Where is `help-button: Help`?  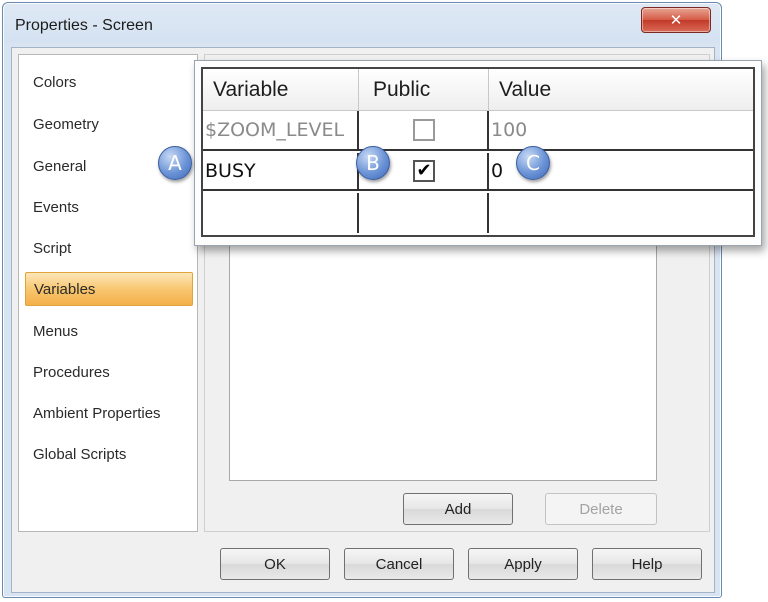 help-button: Help is located at coordinates (647, 564).